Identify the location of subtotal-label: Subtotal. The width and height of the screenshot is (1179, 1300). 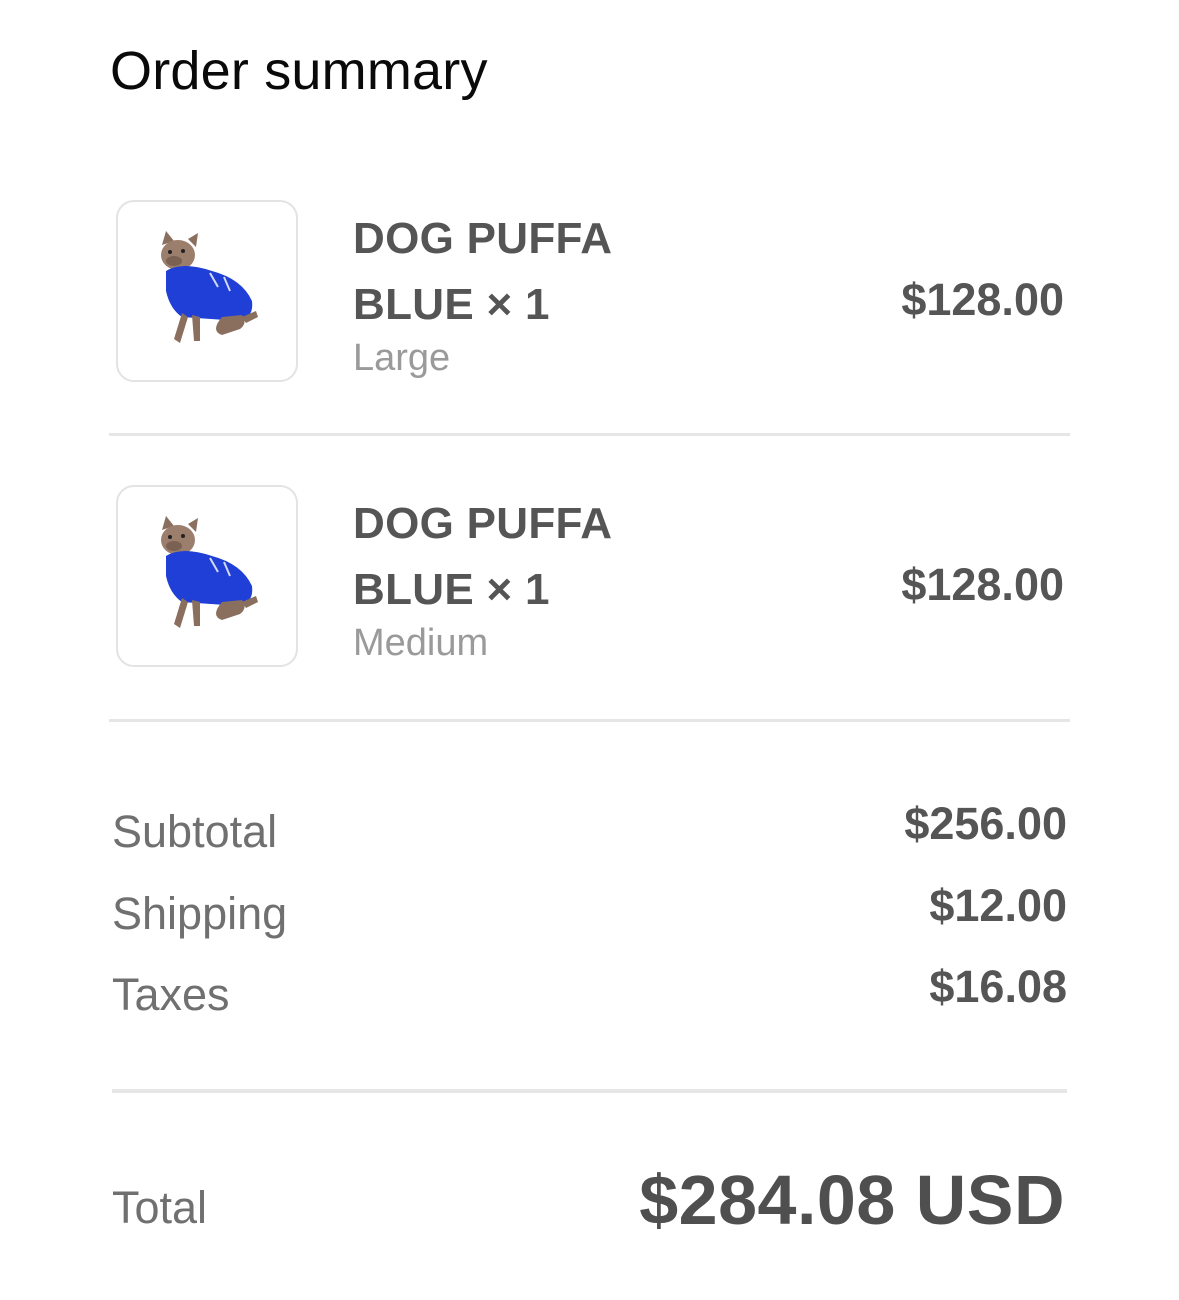
(195, 831).